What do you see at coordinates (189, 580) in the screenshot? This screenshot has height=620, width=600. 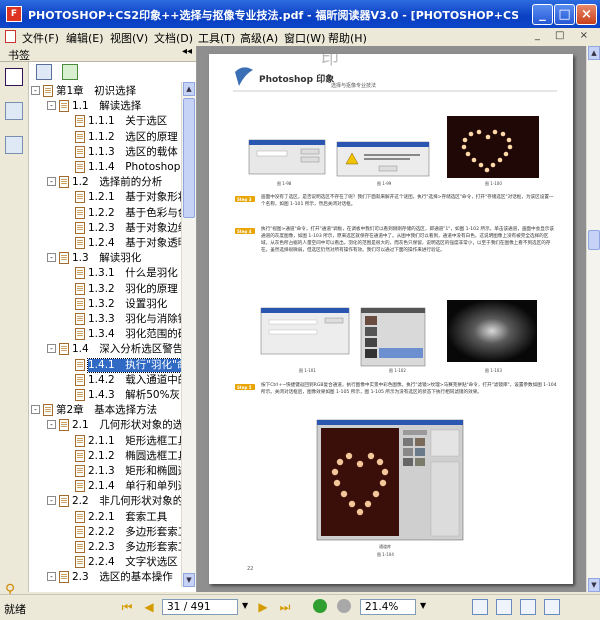 I see `scroll-down-arrow: ▼` at bounding box center [189, 580].